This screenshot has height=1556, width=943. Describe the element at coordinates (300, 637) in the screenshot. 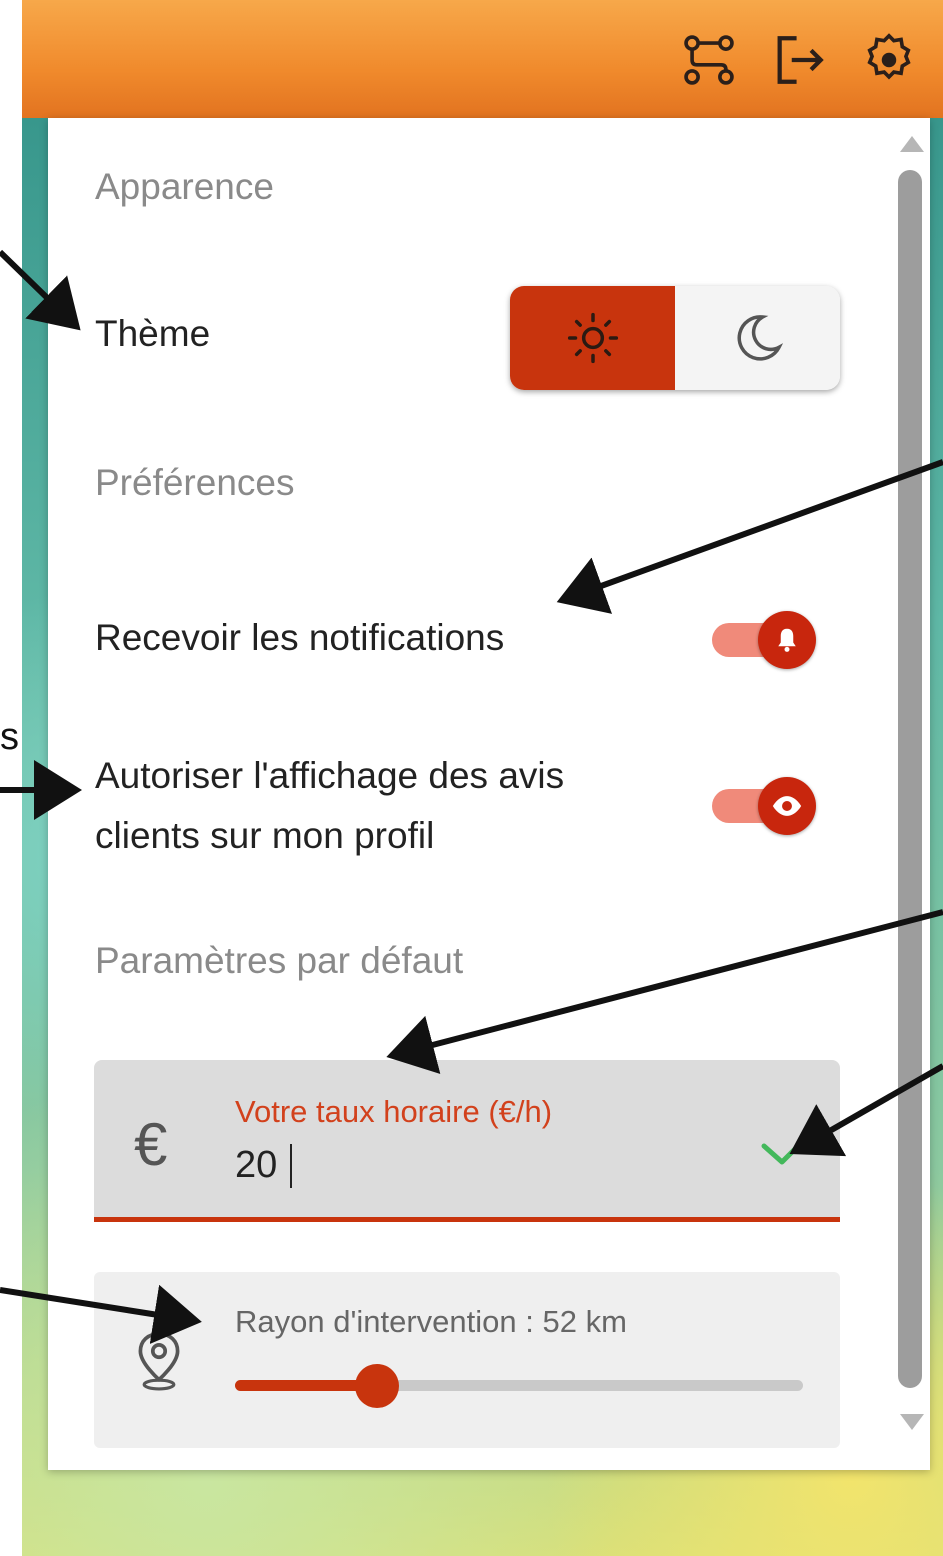

I see `notifications-label: Recevoir les notifications` at that location.